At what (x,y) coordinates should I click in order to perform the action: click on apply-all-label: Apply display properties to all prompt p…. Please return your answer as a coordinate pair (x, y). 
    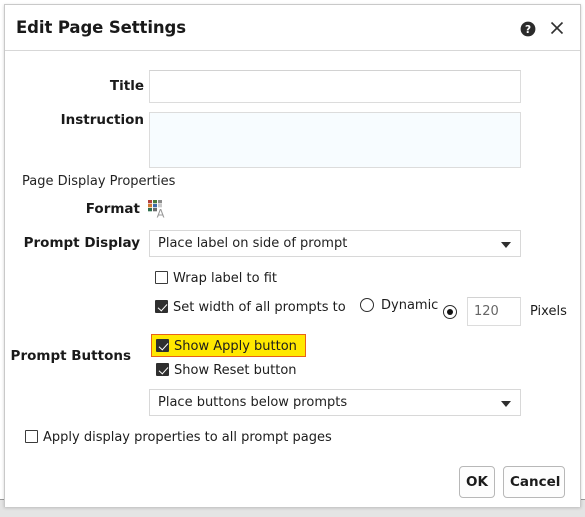
    Looking at the image, I should click on (187, 437).